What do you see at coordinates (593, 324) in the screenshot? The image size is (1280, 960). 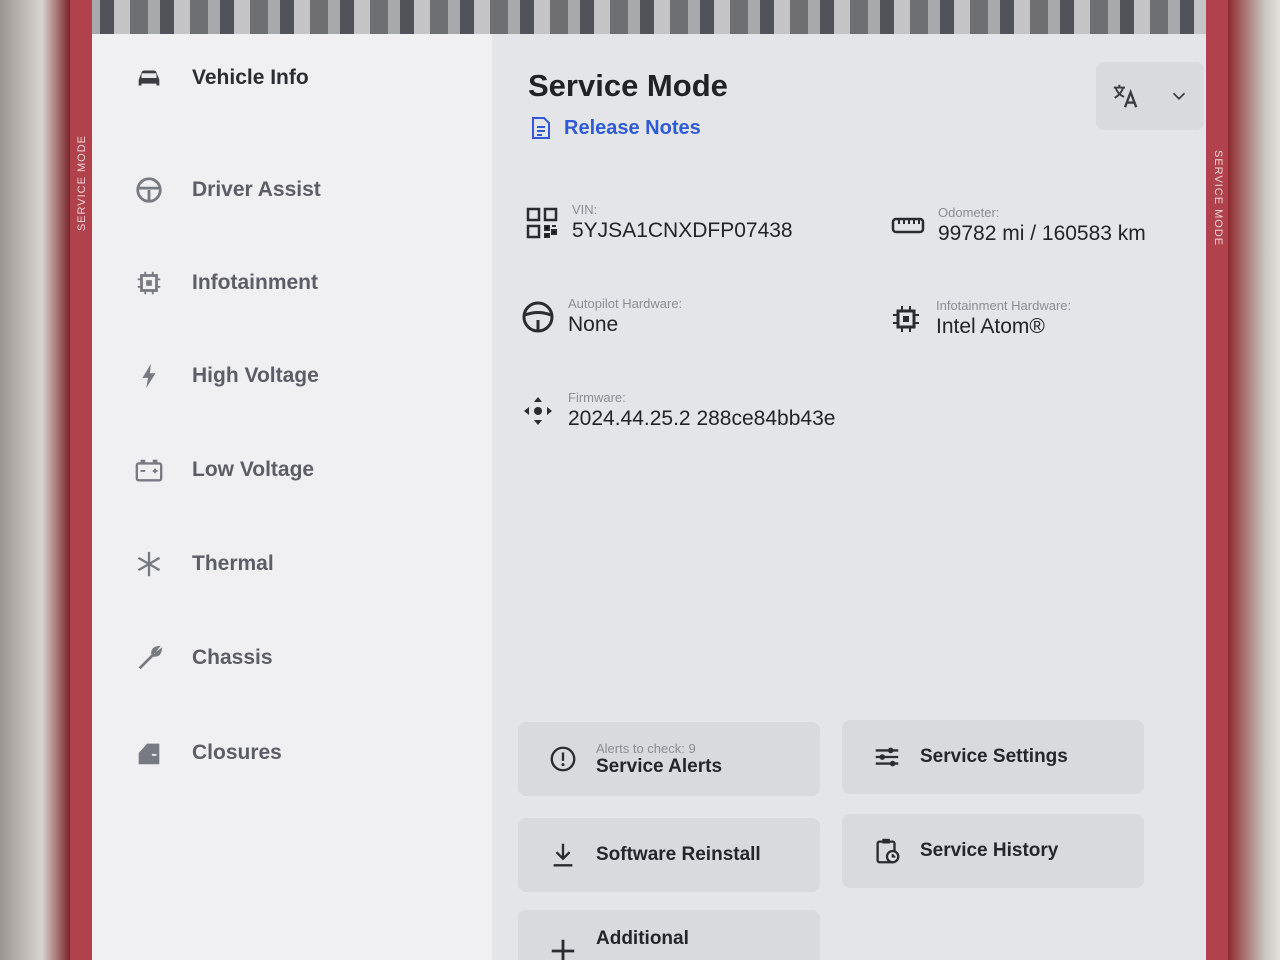 I see `autopilot-hardware-value: None` at bounding box center [593, 324].